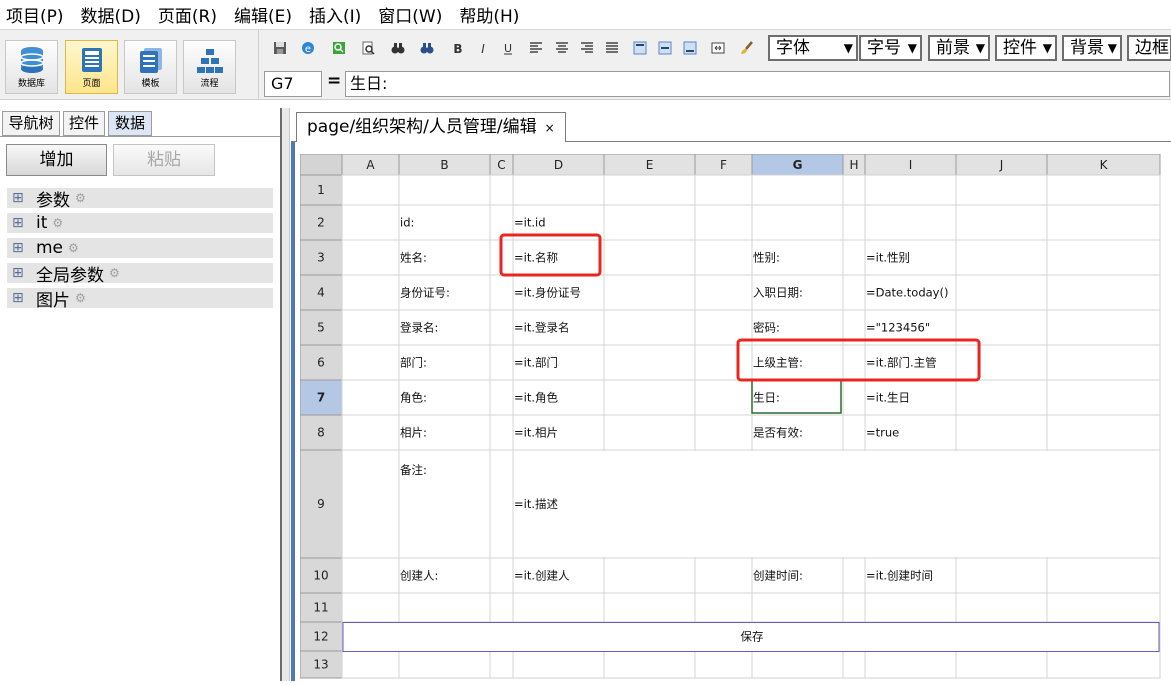 This screenshot has width=1171, height=685. I want to click on select-all-corner, so click(321, 164).